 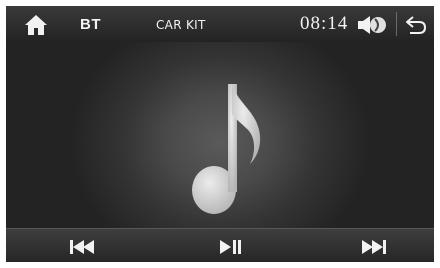 I want to click on music-note-icon, so click(x=226, y=149).